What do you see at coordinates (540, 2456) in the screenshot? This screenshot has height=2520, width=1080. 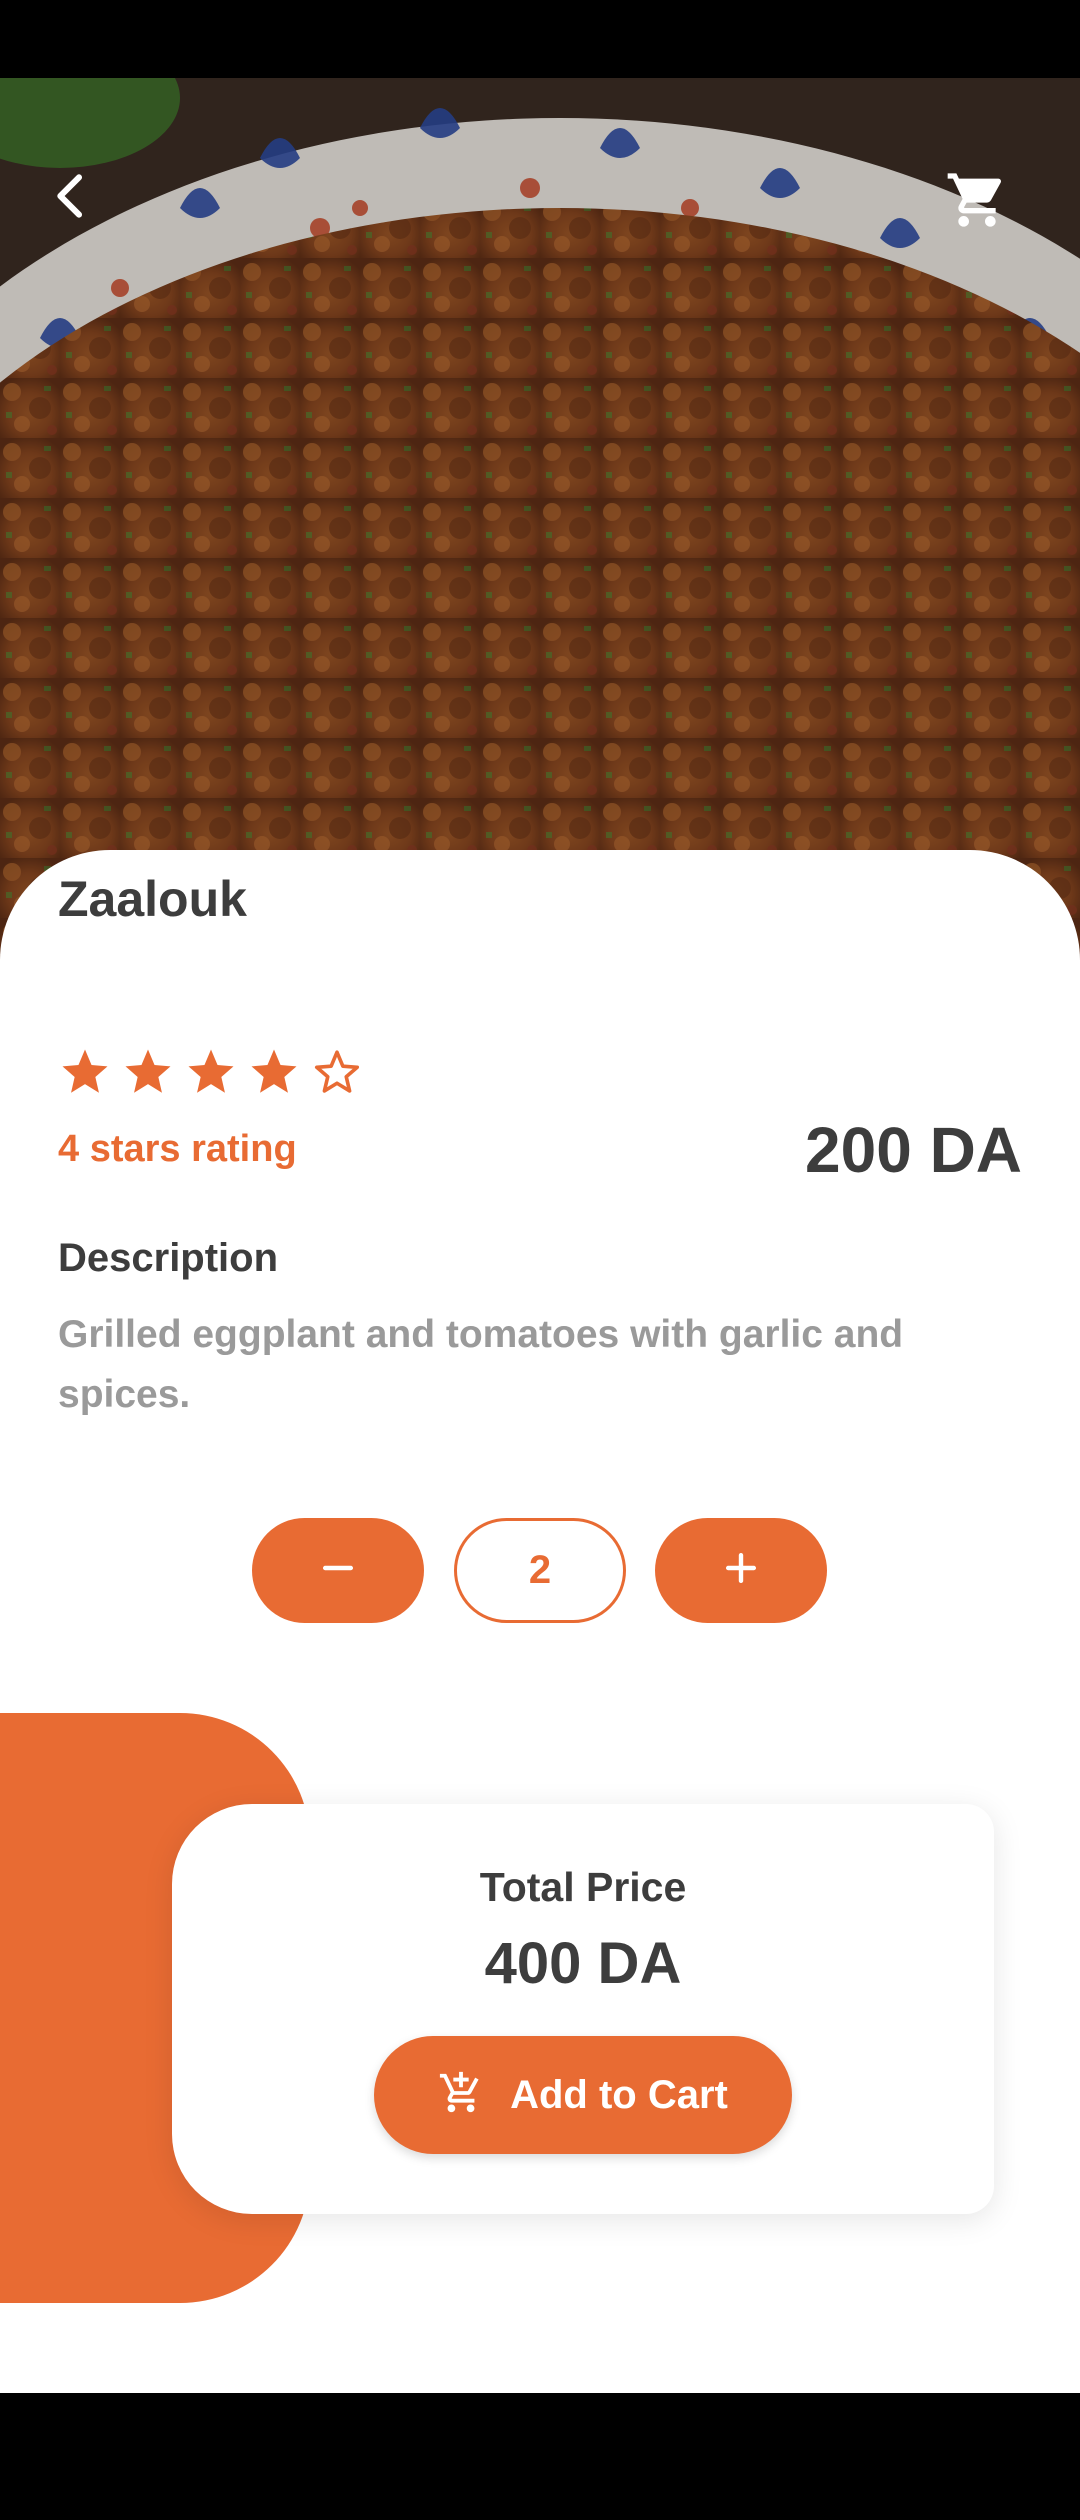 I see `navigation-bar` at bounding box center [540, 2456].